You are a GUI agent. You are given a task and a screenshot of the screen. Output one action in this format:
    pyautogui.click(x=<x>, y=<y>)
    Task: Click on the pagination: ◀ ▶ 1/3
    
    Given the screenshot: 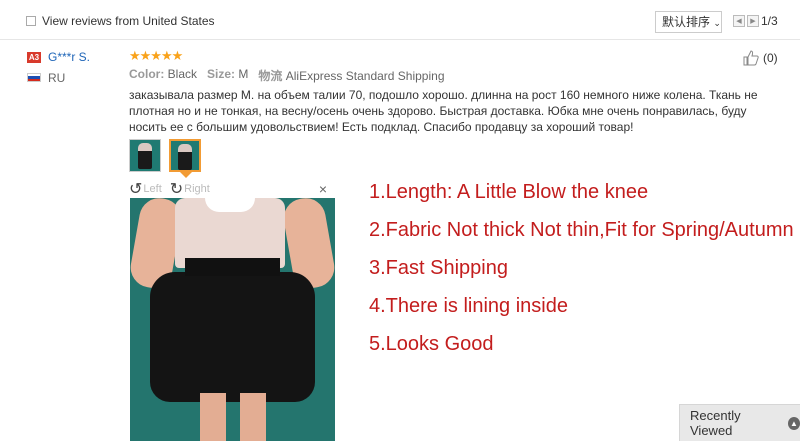 What is the action you would take?
    pyautogui.click(x=755, y=21)
    